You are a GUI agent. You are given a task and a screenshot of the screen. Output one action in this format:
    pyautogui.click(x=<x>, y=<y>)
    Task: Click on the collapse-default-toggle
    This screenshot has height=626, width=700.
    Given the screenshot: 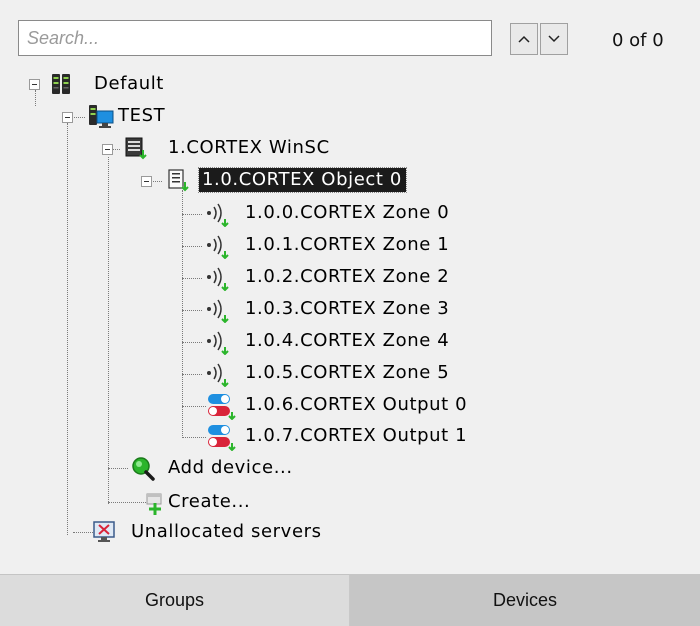 What is the action you would take?
    pyautogui.click(x=34, y=84)
    